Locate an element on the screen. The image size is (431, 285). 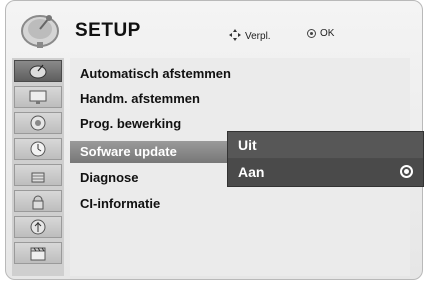
sidebar-item-setup is located at coordinates (38, 71).